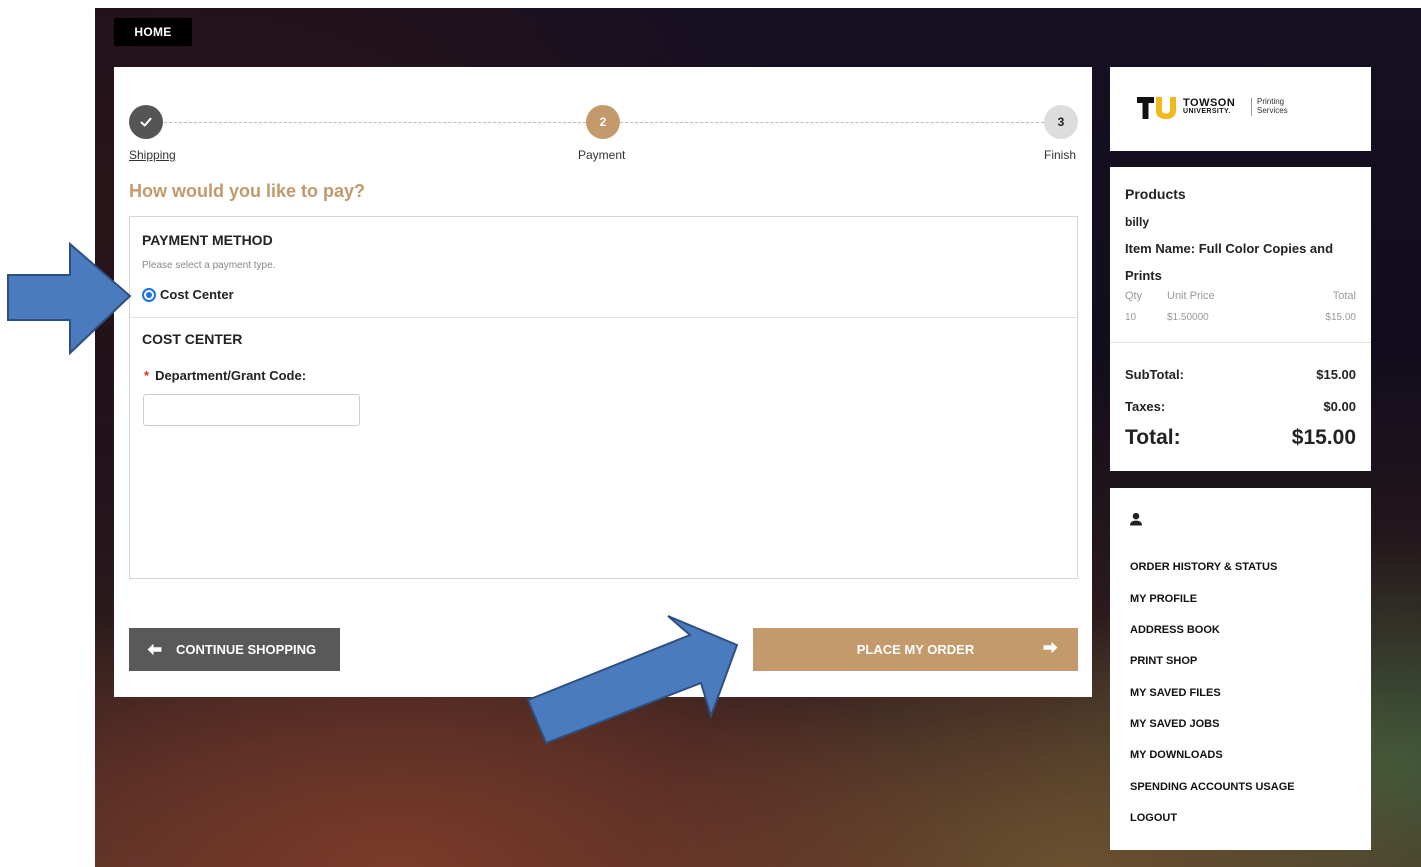  Describe the element at coordinates (632, 680) in the screenshot. I see `annotation-arrow-diagonal-icon` at that location.